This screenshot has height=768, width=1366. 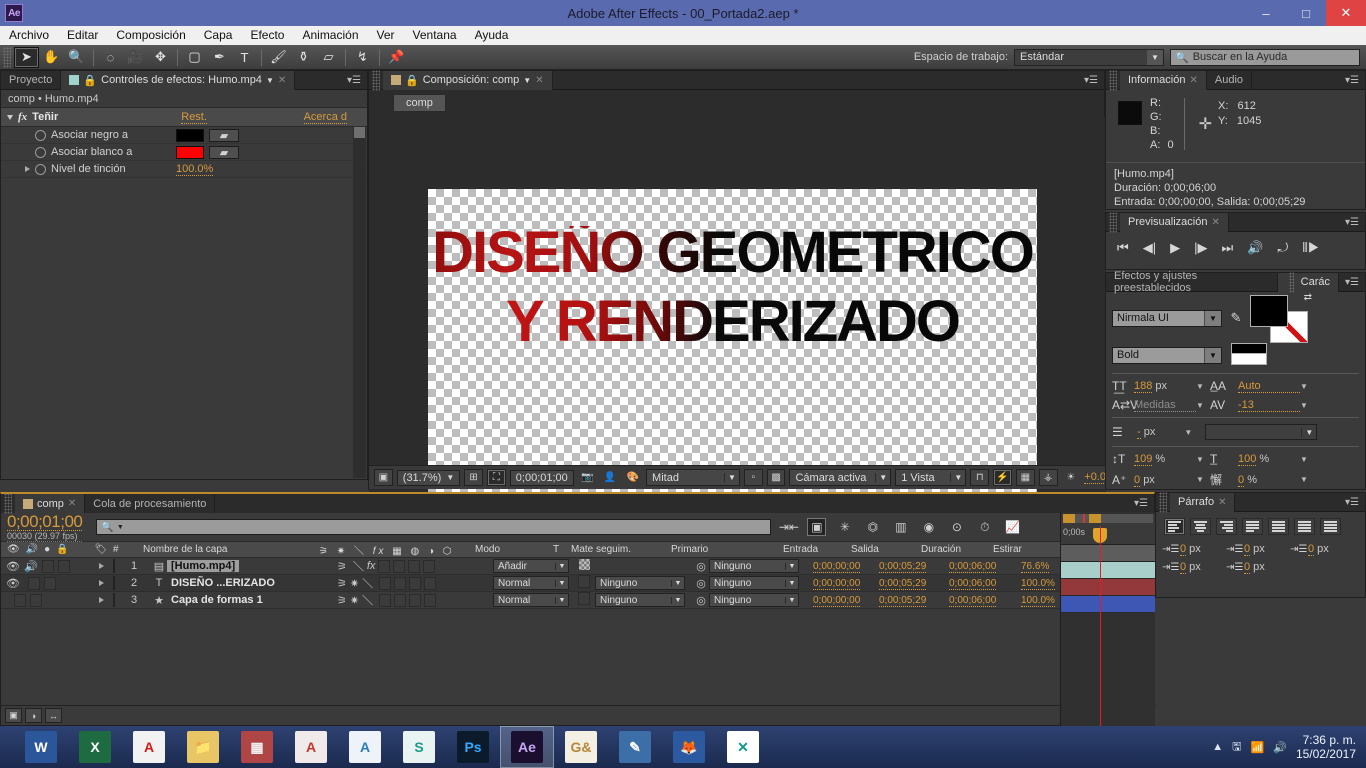 I want to click on navigator-start-handle, so click(x=1069, y=518).